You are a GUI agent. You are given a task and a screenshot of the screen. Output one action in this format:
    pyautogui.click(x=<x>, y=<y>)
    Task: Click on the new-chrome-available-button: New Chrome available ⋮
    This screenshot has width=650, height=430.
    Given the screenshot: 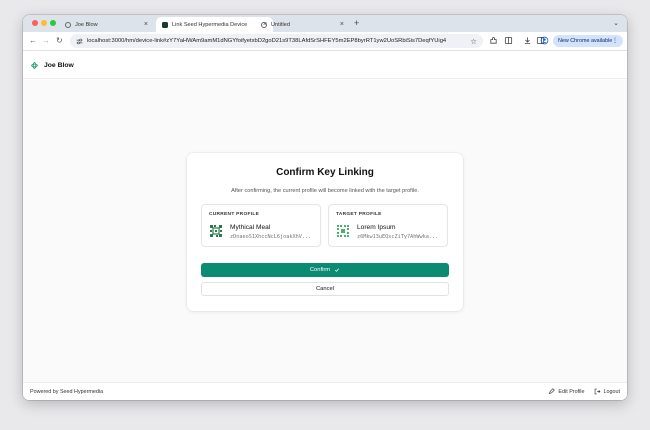 What is the action you would take?
    pyautogui.click(x=588, y=41)
    